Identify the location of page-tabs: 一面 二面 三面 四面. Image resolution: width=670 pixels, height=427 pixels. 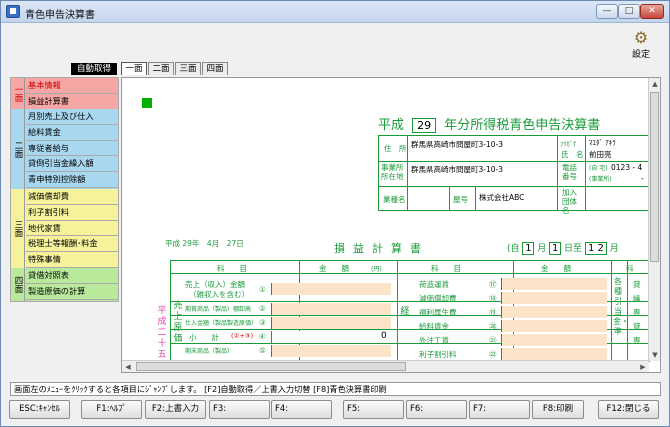
(175, 69).